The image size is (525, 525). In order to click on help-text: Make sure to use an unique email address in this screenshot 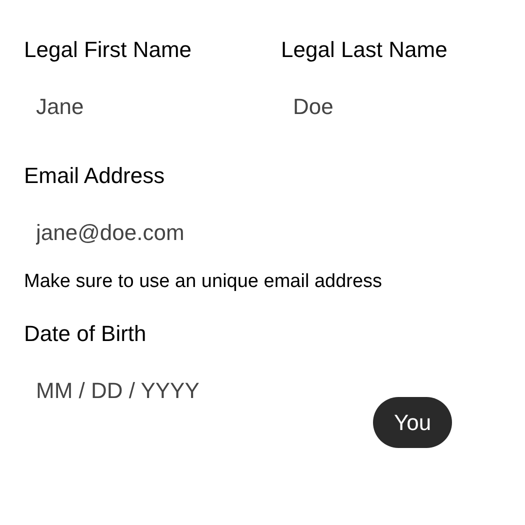, I will do `click(203, 282)`.